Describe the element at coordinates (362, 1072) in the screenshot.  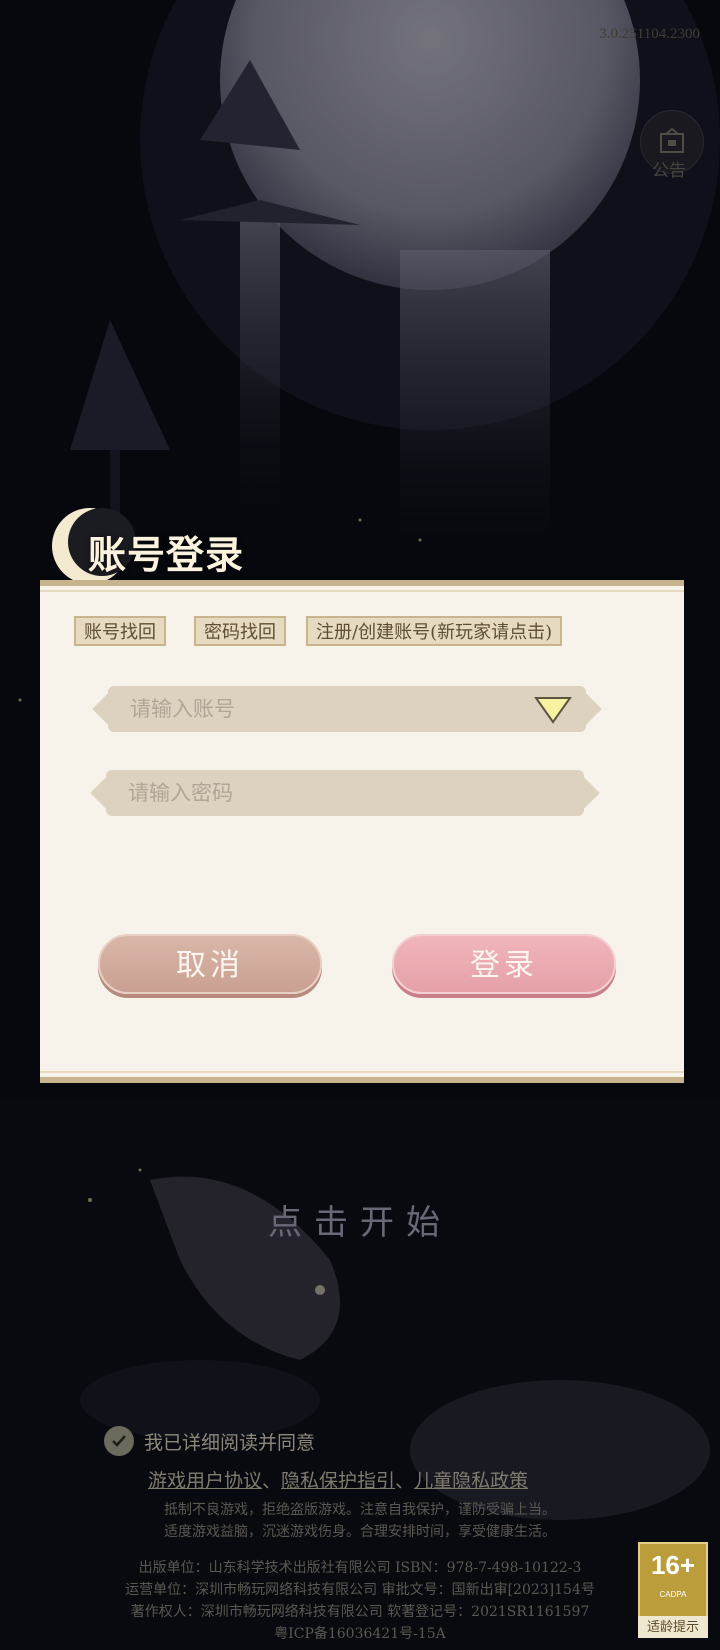
I see `panel-bottom-line` at that location.